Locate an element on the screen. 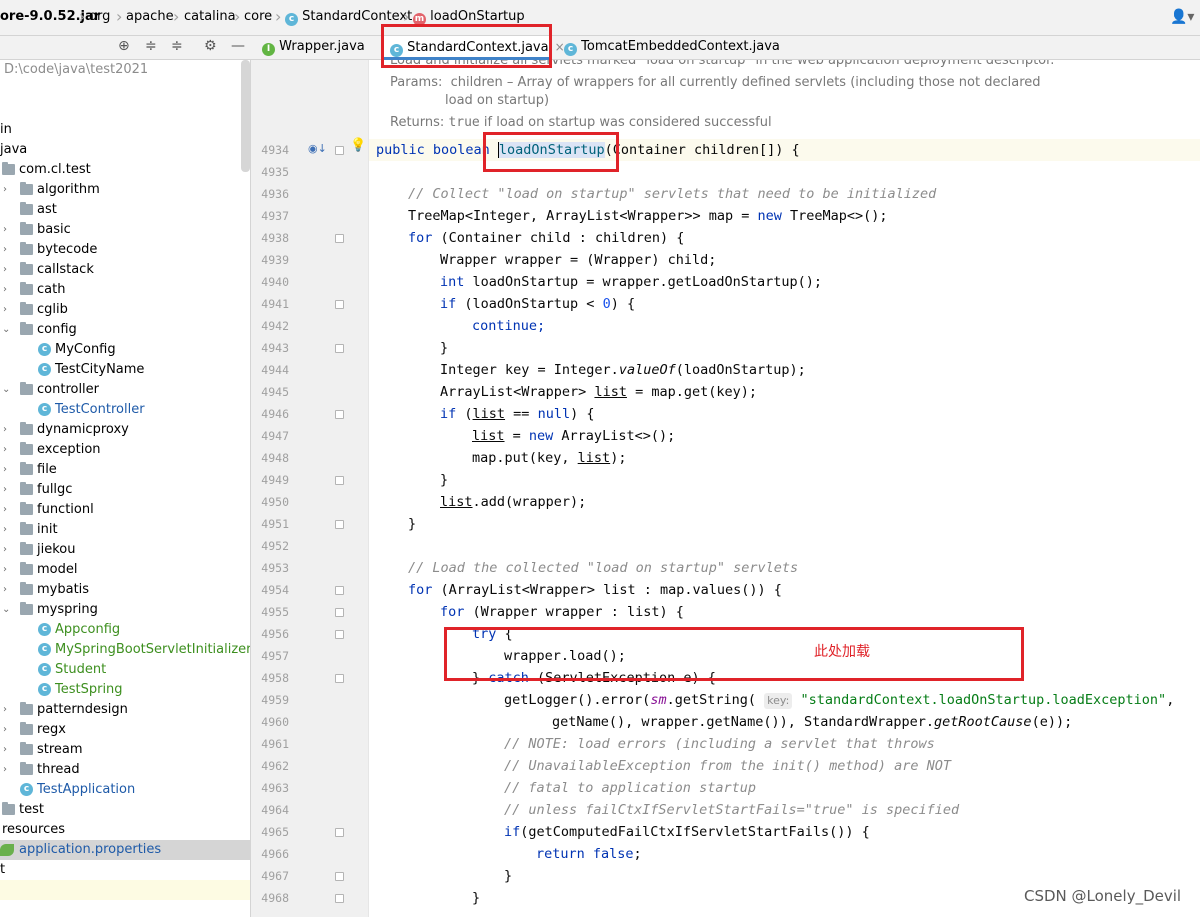 The height and width of the screenshot is (917, 1200). tree-item-folder: › dynamicproxy is located at coordinates (125, 430).